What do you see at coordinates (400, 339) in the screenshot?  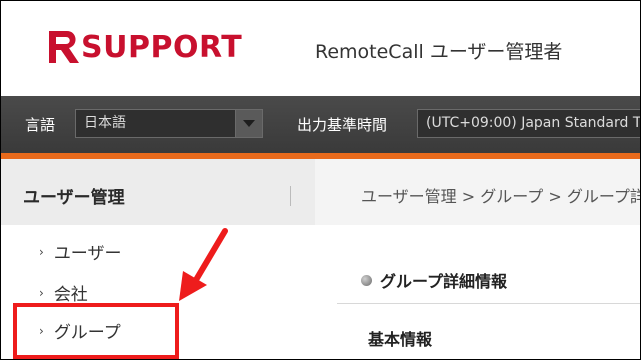 I see `subsection-title: 基本情報` at bounding box center [400, 339].